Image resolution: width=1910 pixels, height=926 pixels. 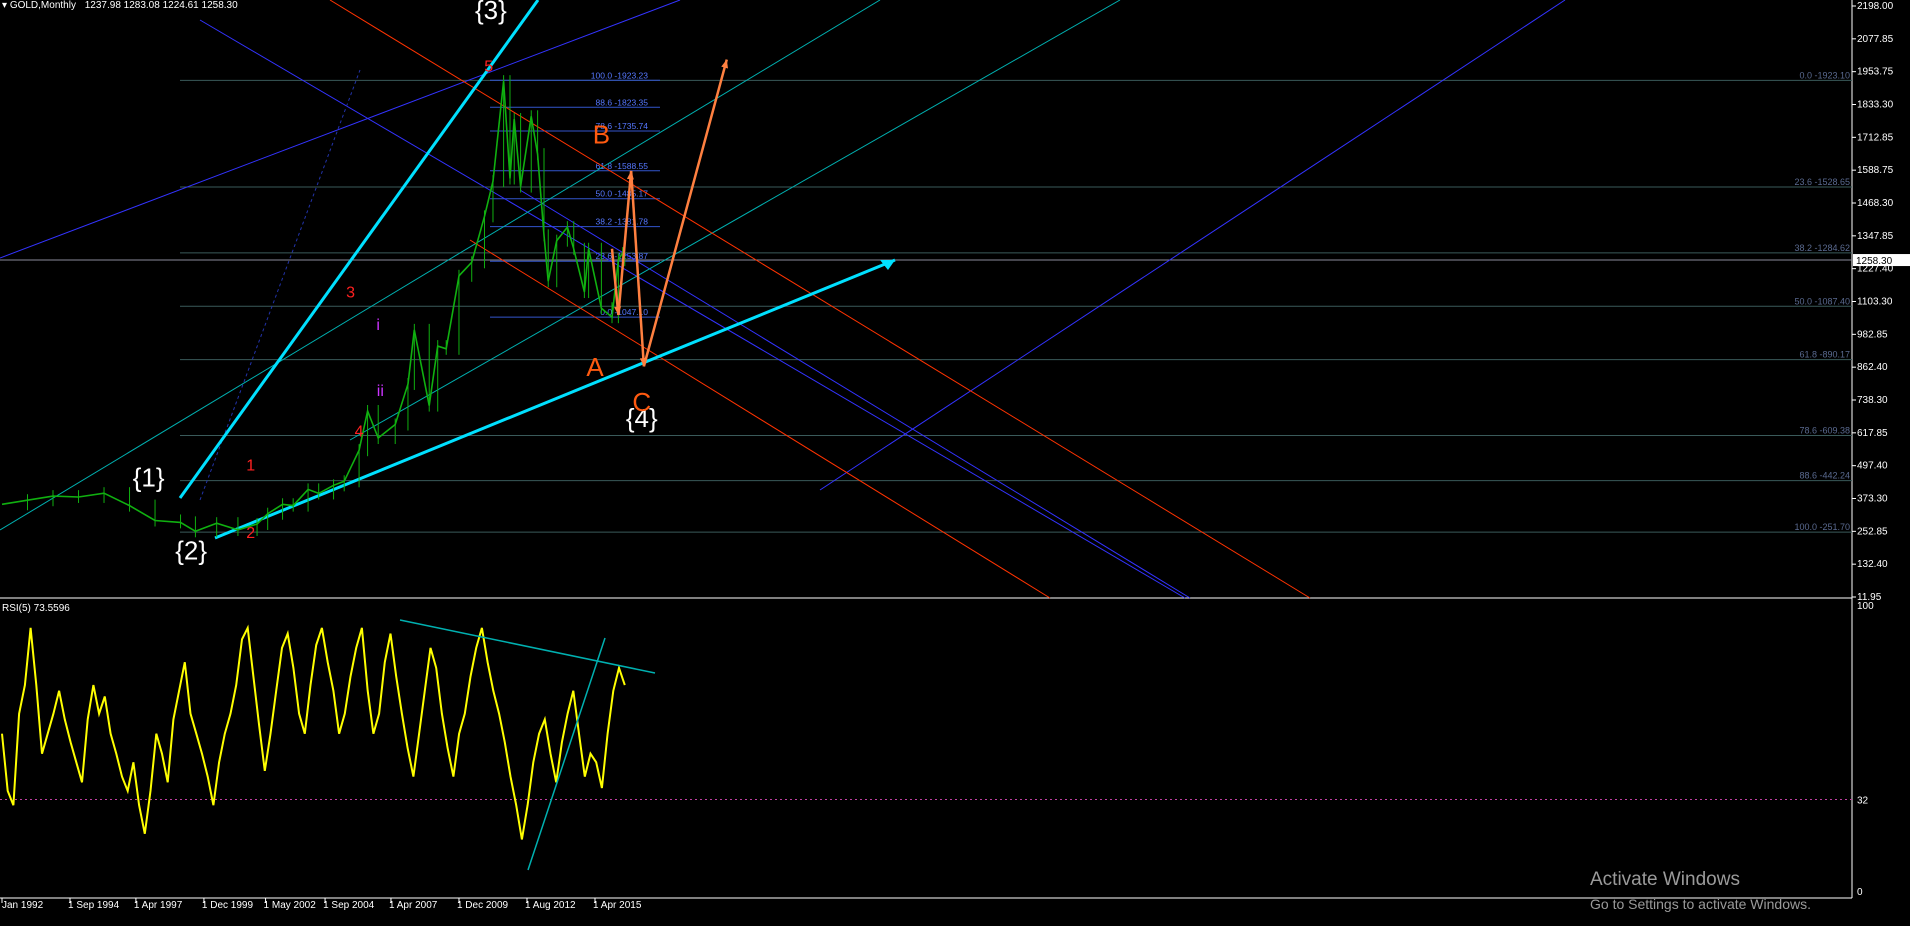 I want to click on fib-level-label: 50.0 -1087.40, so click(x=1822, y=301).